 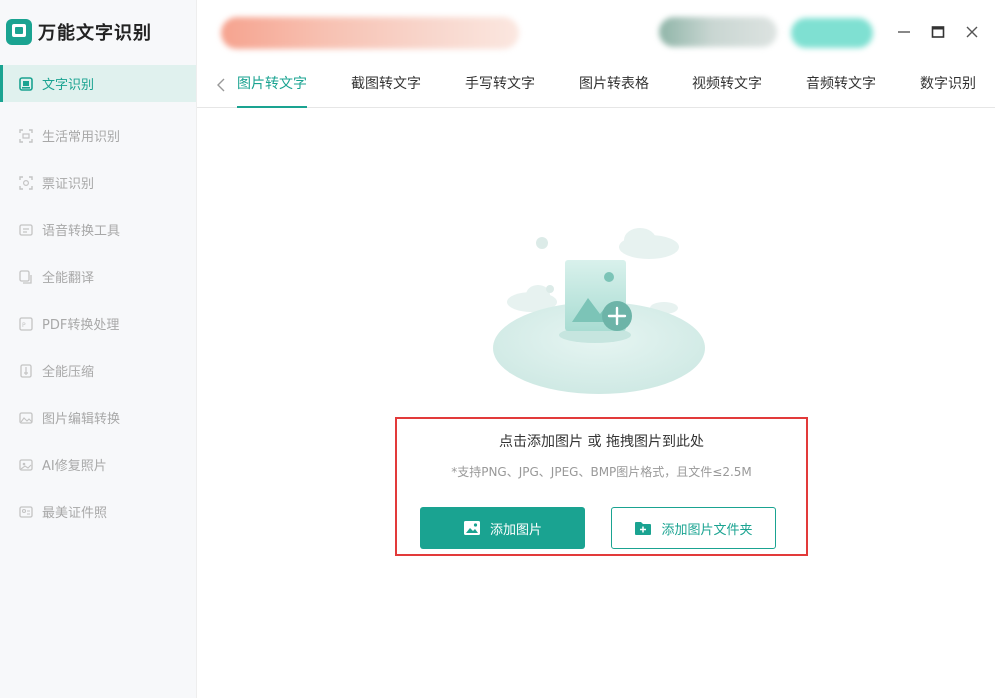 I want to click on maximize-button, so click(x=938, y=32).